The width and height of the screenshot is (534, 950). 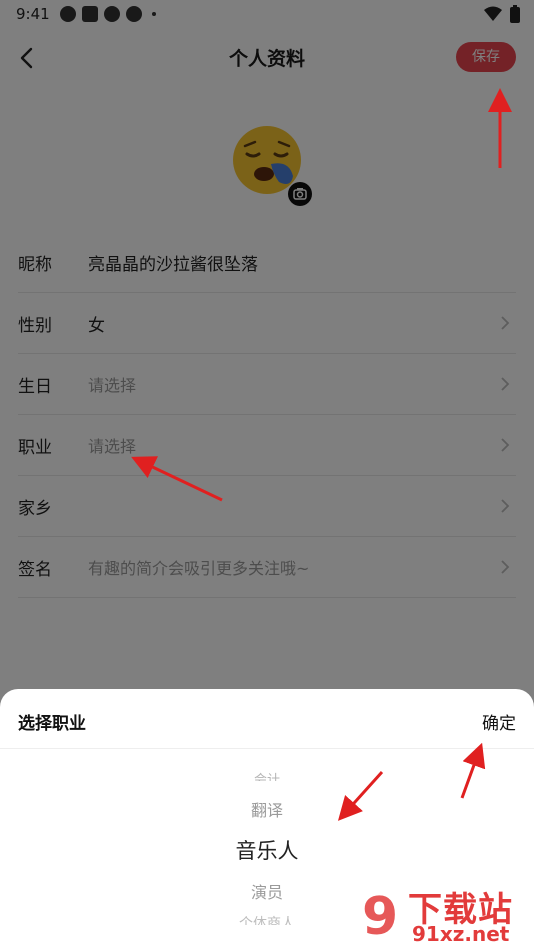 I want to click on picker-option: 会计, so click(x=267, y=775).